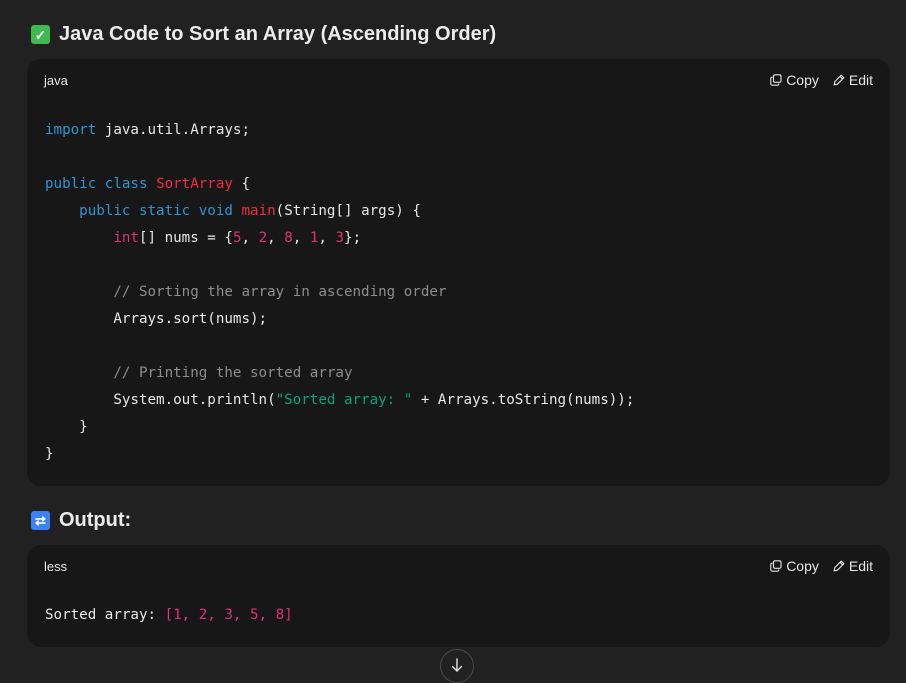  Describe the element at coordinates (344, 400) in the screenshot. I see `code-token: "Sorted array: "` at that location.